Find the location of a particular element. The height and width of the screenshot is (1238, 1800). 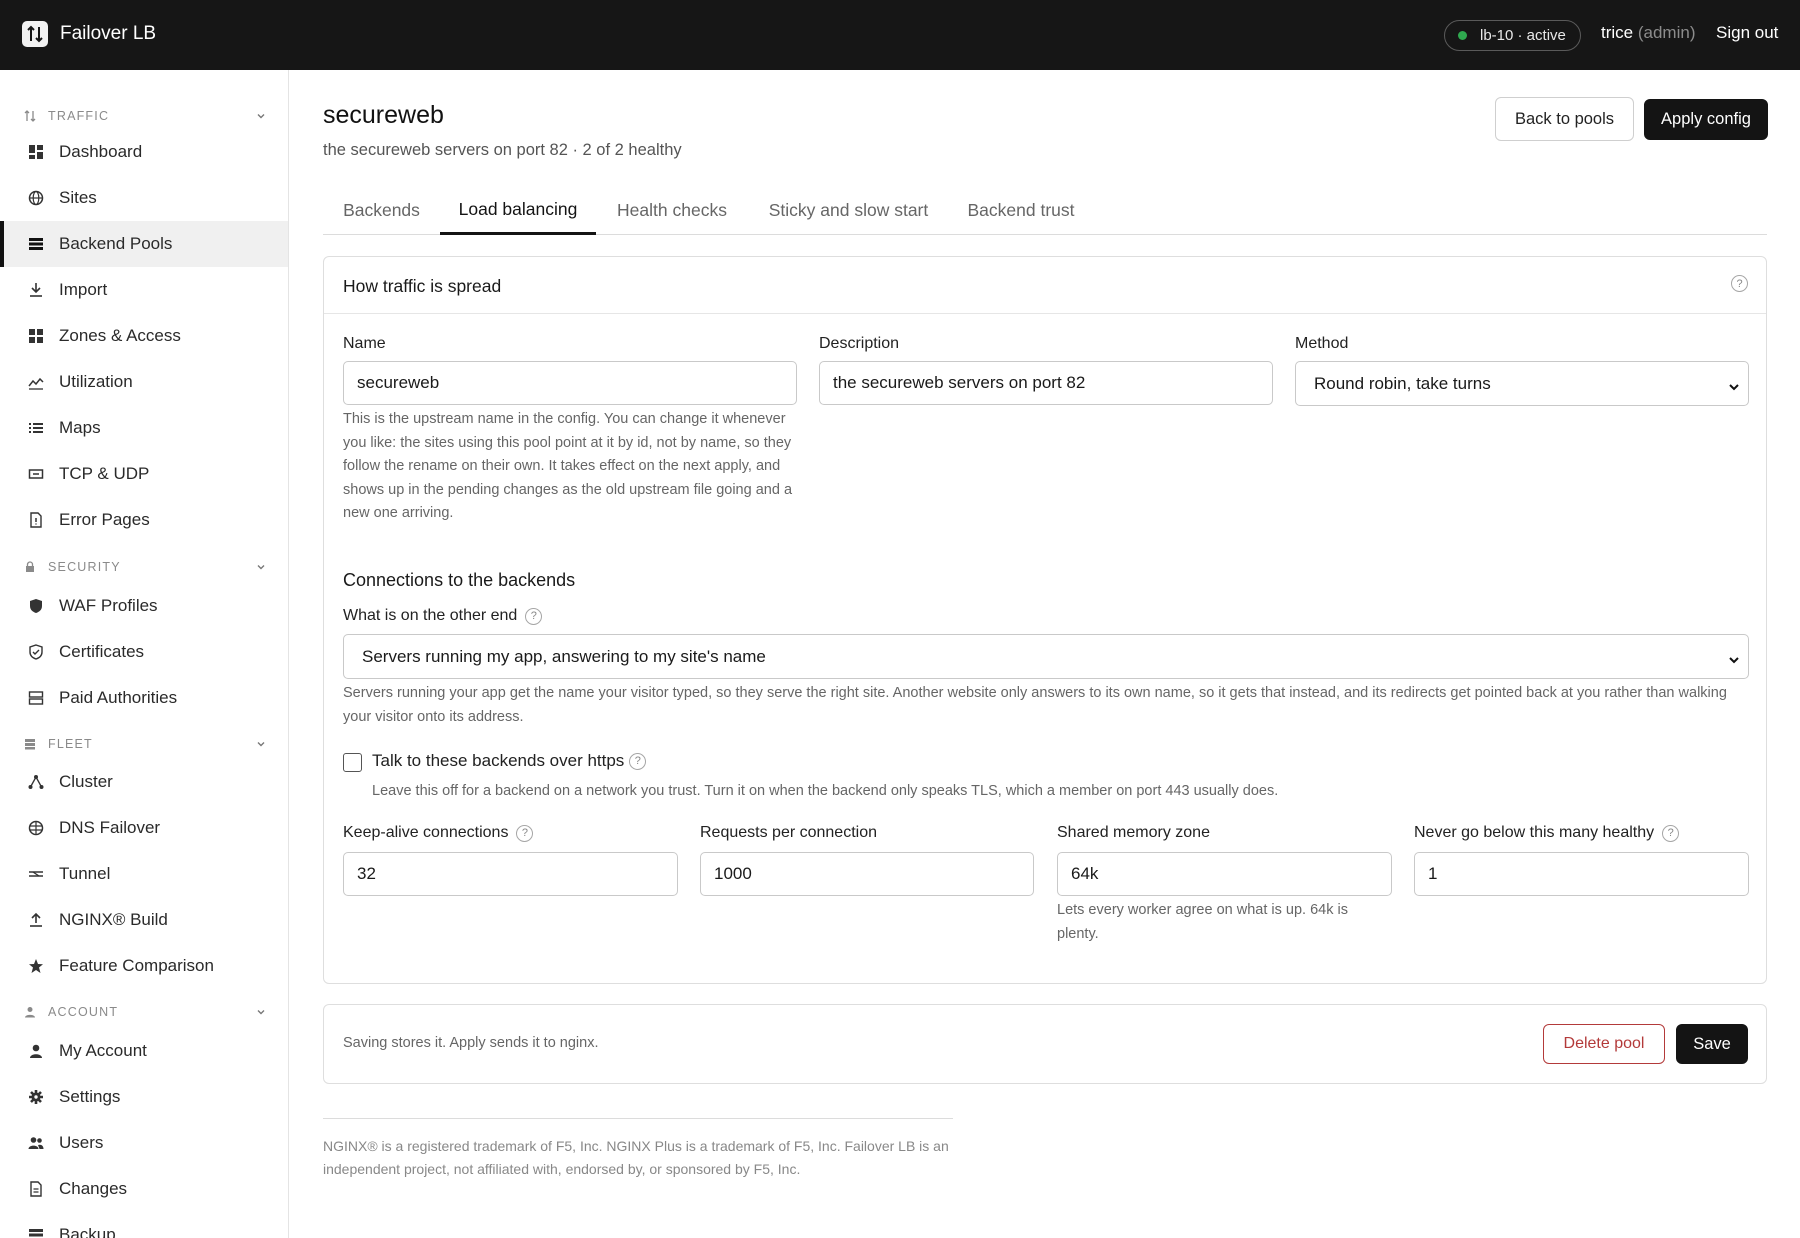

sidebar-item-backend-pools: Backend Pools is located at coordinates (144, 244).